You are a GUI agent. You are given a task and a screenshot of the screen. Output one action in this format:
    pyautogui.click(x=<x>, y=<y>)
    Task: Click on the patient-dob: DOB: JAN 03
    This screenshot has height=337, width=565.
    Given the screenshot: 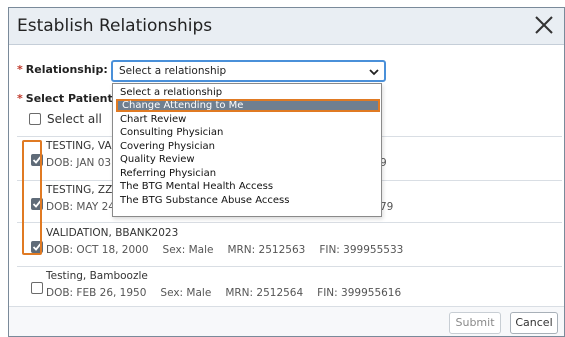 What is the action you would take?
    pyautogui.click(x=79, y=163)
    